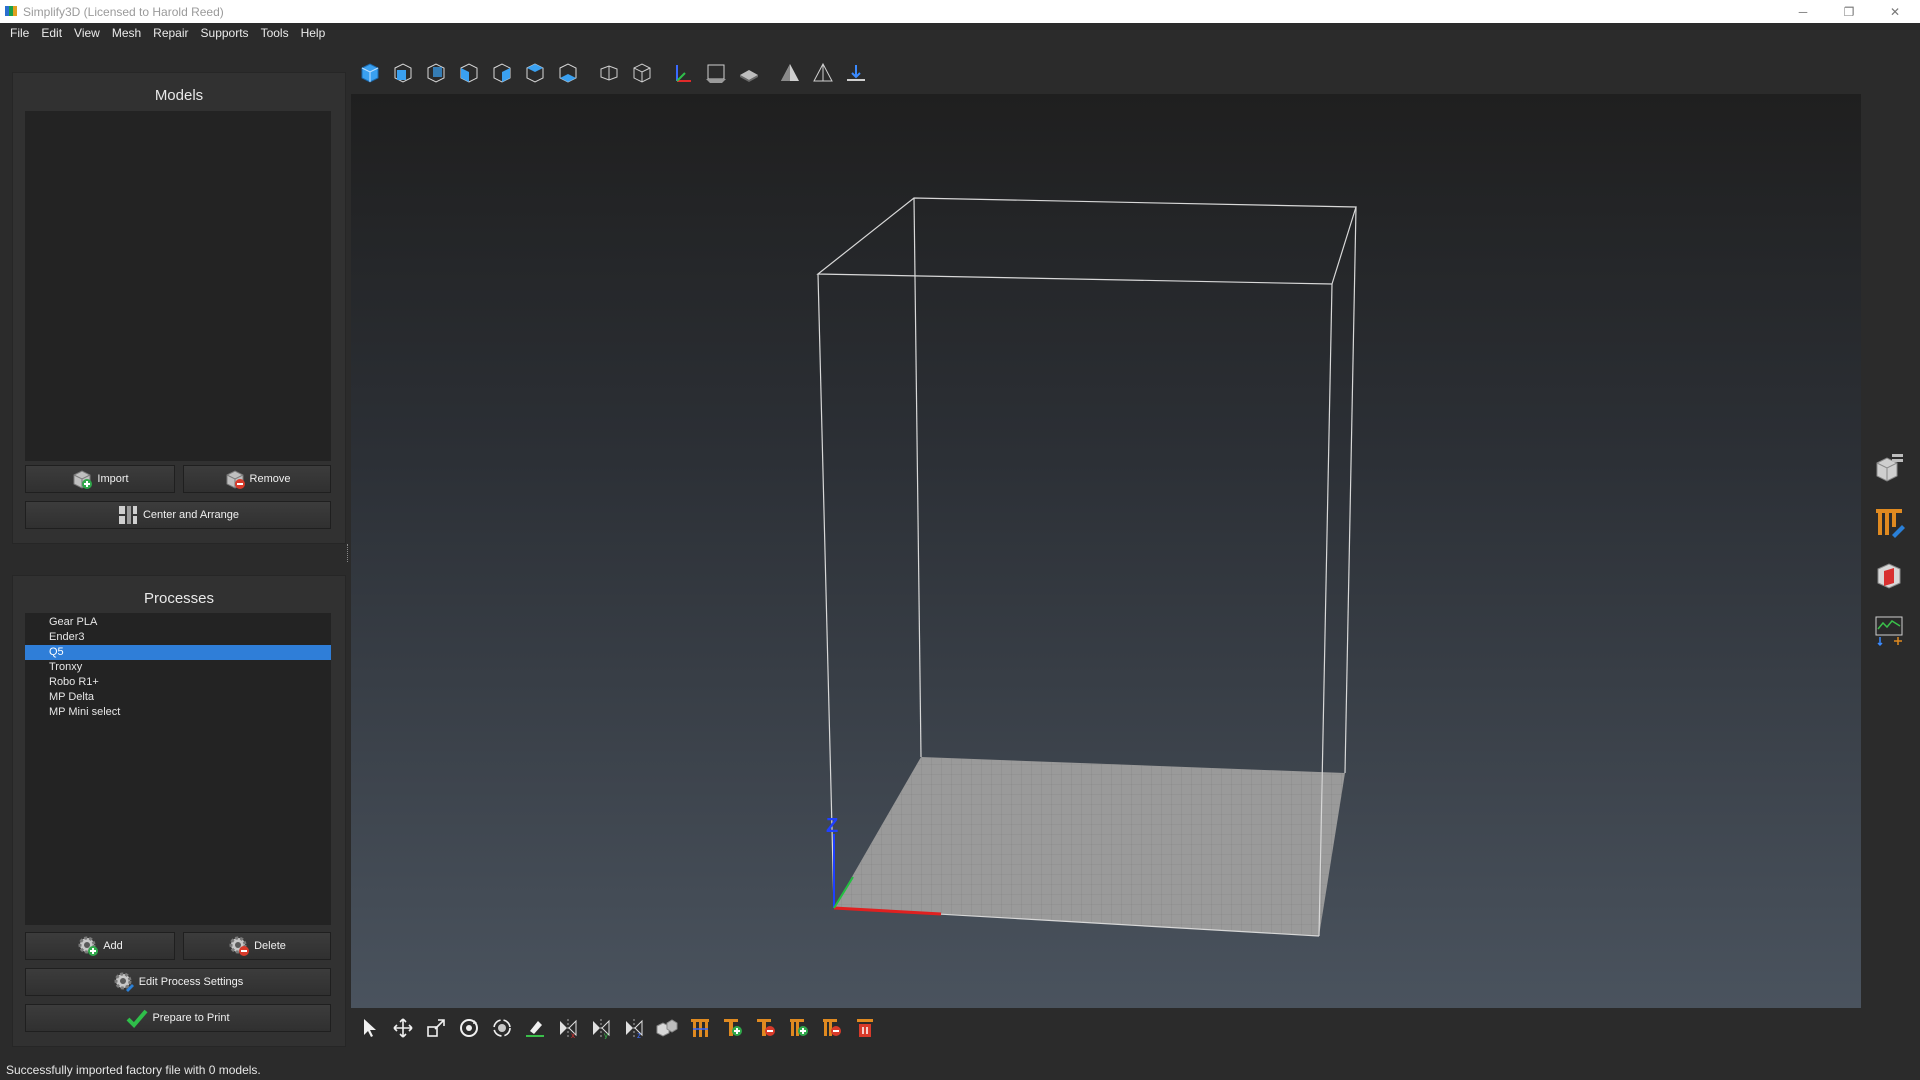 The width and height of the screenshot is (1920, 1080). What do you see at coordinates (403, 73) in the screenshot?
I see `view-front-icon` at bounding box center [403, 73].